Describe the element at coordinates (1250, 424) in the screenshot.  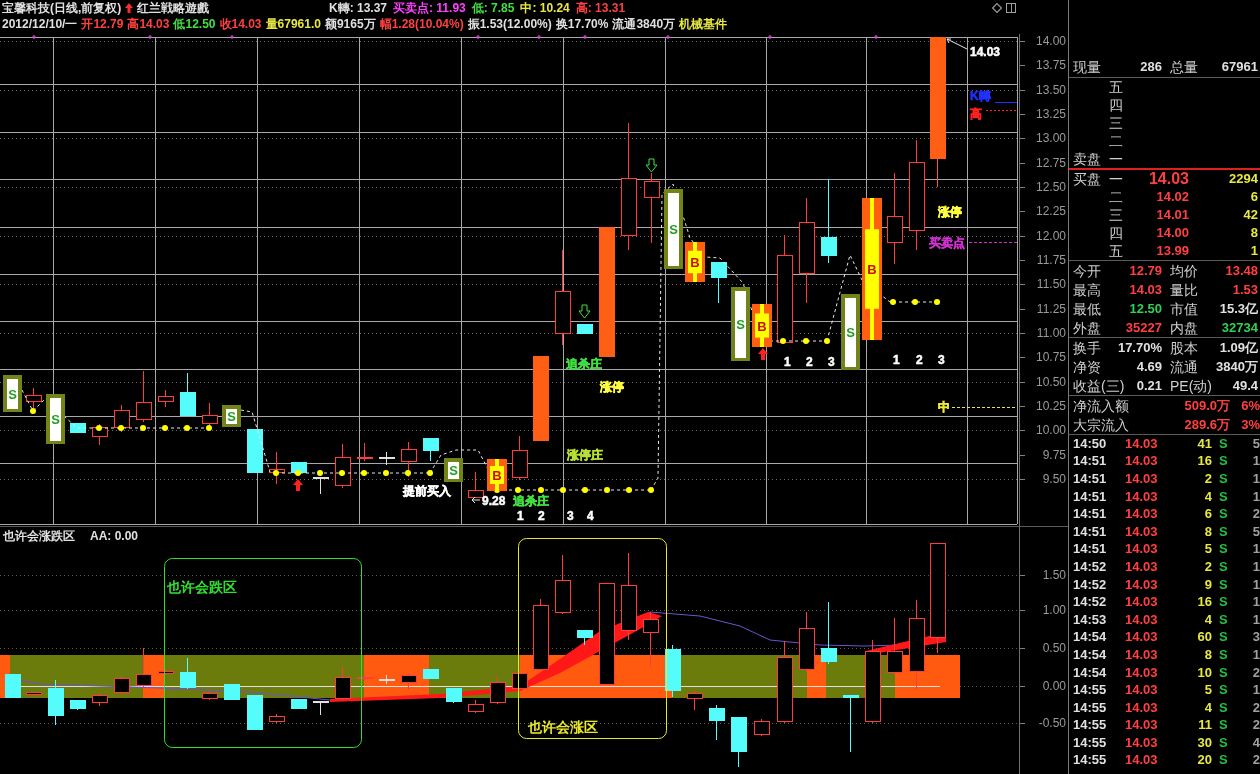
I see `field-share: 3%` at that location.